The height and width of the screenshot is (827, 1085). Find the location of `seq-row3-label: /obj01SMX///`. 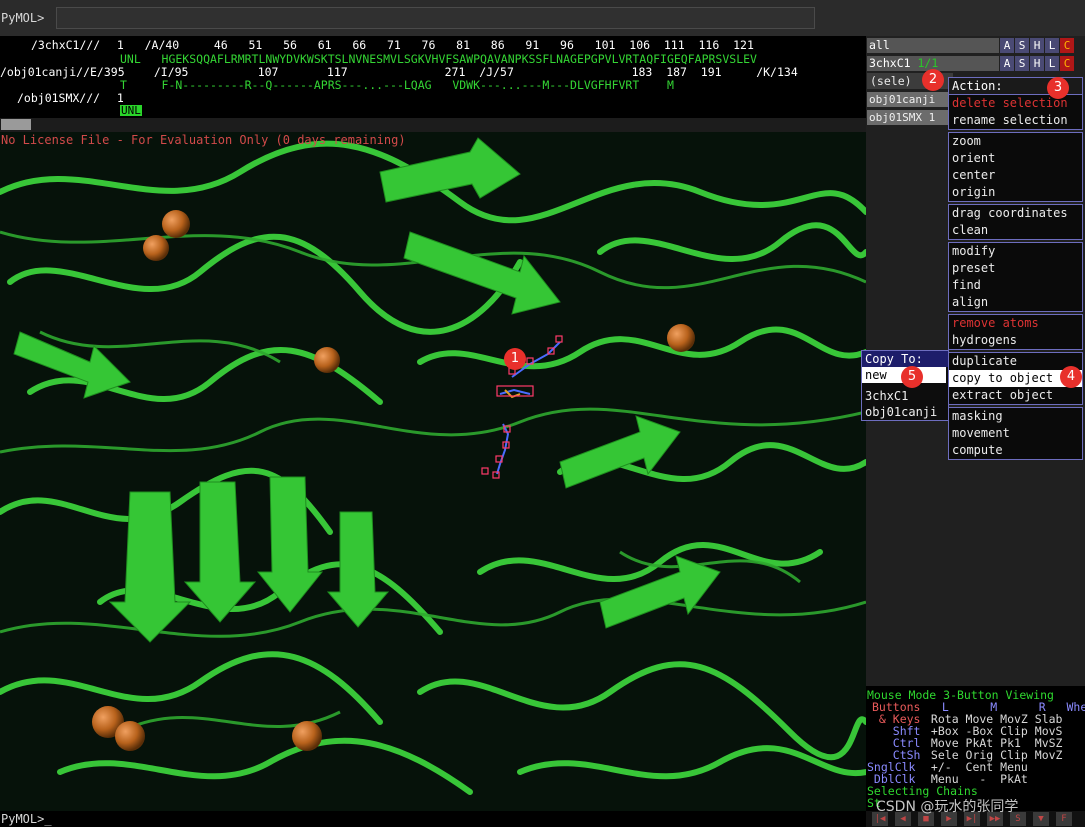

seq-row3-label: /obj01SMX/// is located at coordinates (59, 98).